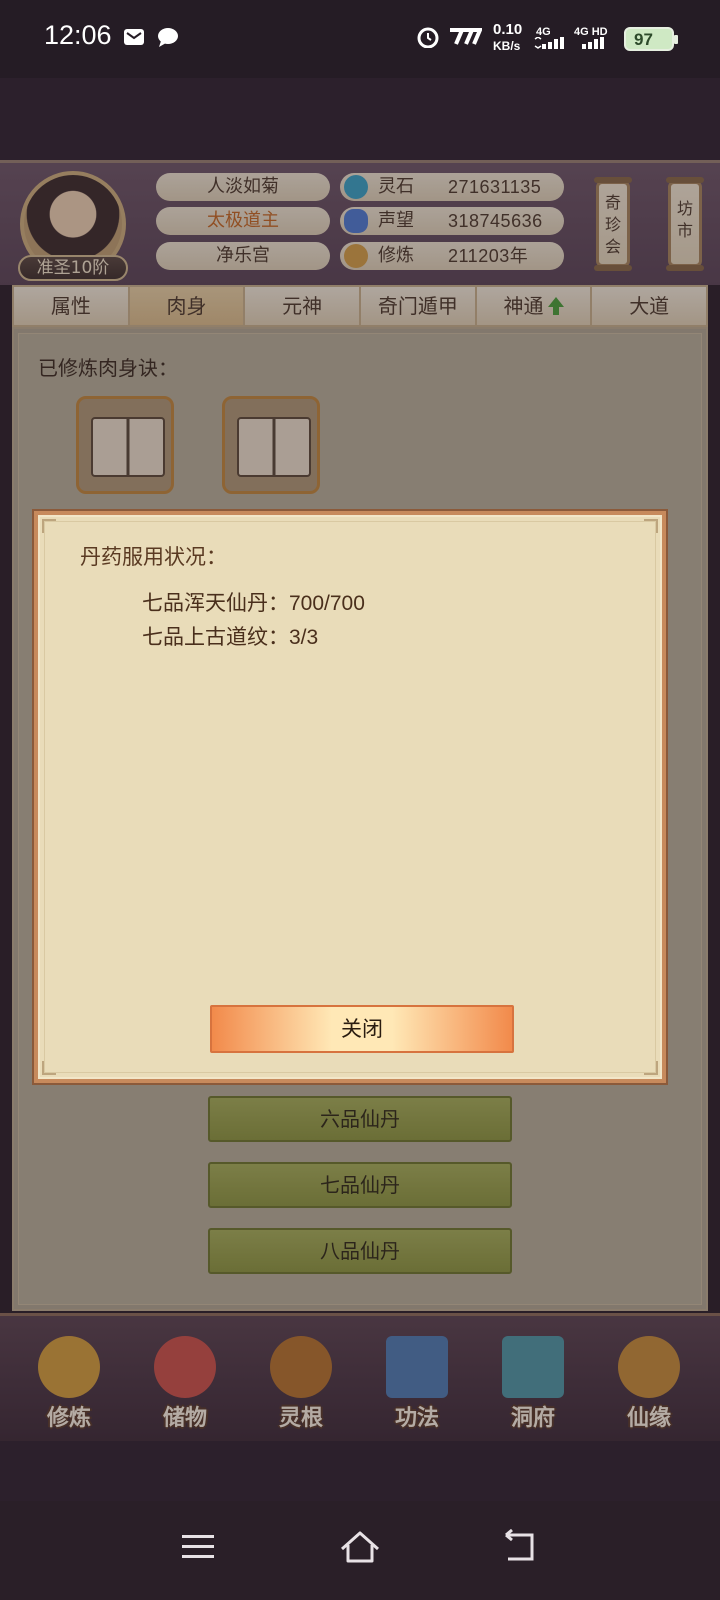 The image size is (720, 1600). What do you see at coordinates (304, 637) in the screenshot?
I see `pill-count: 3/3` at bounding box center [304, 637].